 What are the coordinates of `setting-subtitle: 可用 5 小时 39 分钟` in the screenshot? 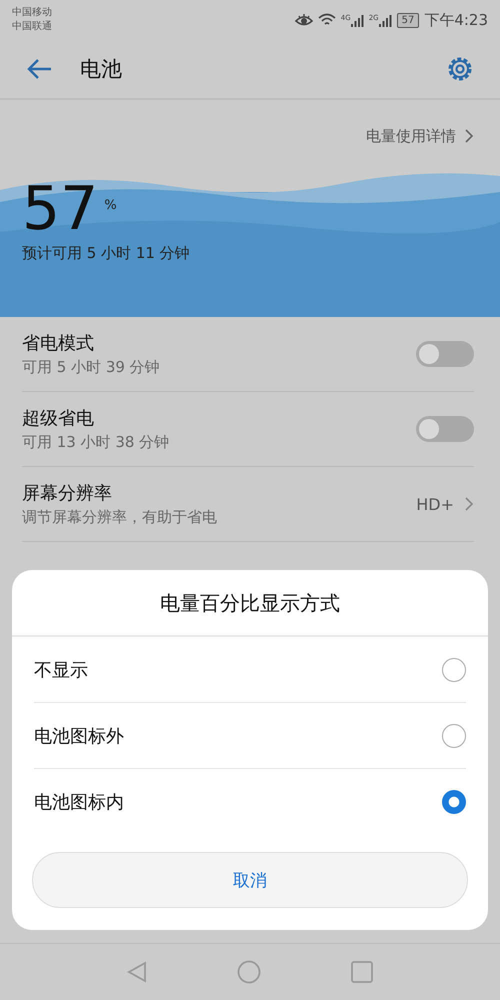 It's located at (91, 367).